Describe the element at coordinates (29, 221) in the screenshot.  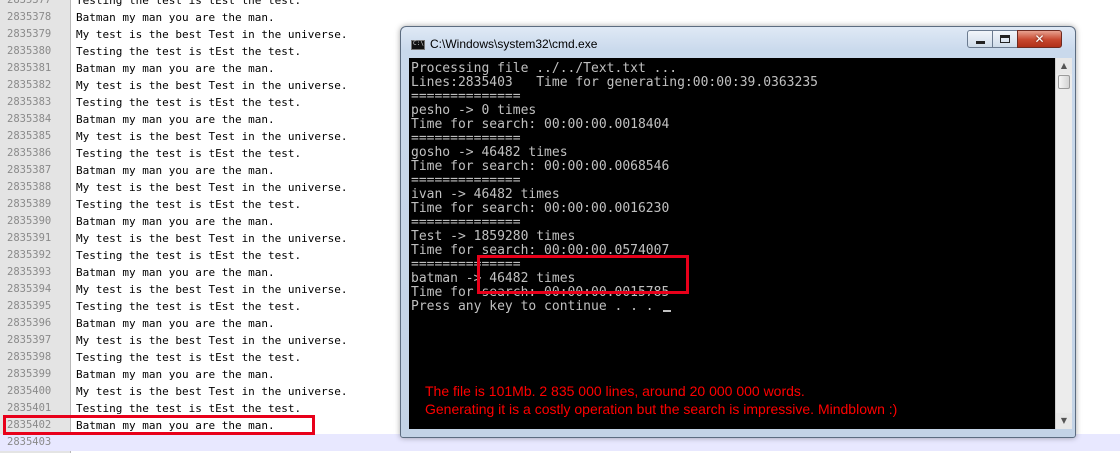
I see `line-number: 2835390` at that location.